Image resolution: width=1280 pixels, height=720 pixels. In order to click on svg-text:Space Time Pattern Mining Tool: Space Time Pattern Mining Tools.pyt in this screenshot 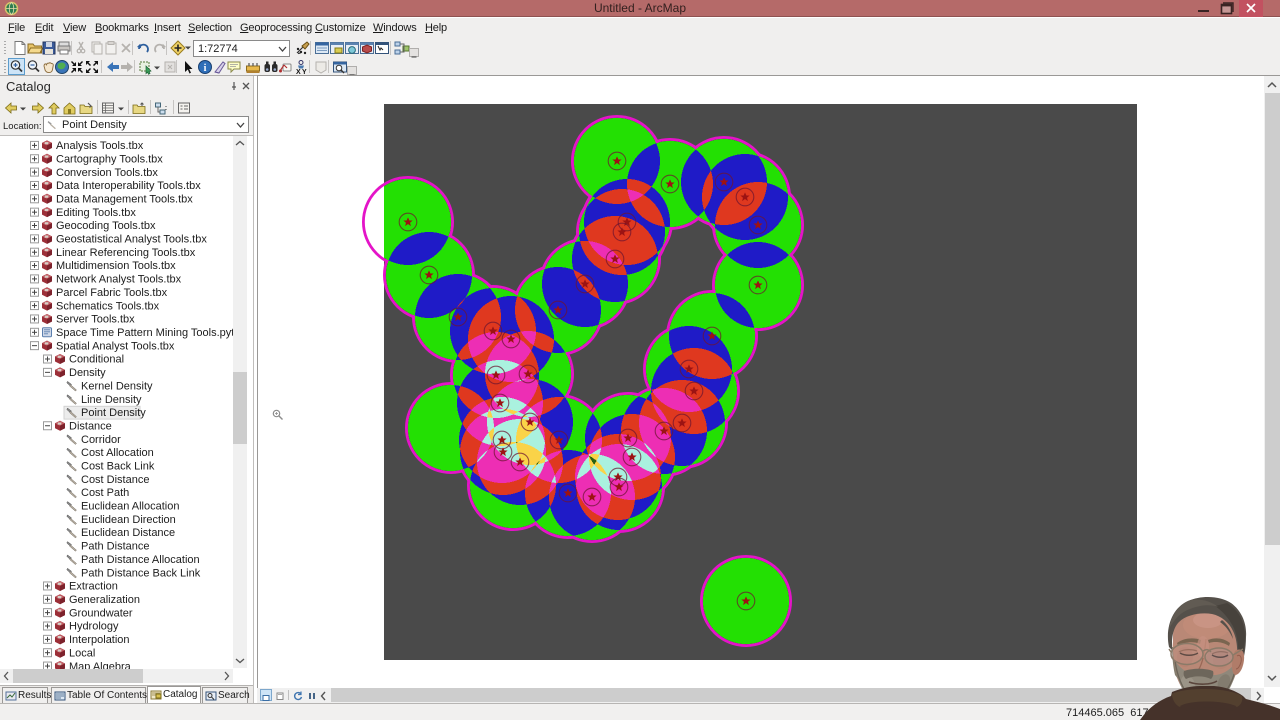, I will do `click(145, 333)`.